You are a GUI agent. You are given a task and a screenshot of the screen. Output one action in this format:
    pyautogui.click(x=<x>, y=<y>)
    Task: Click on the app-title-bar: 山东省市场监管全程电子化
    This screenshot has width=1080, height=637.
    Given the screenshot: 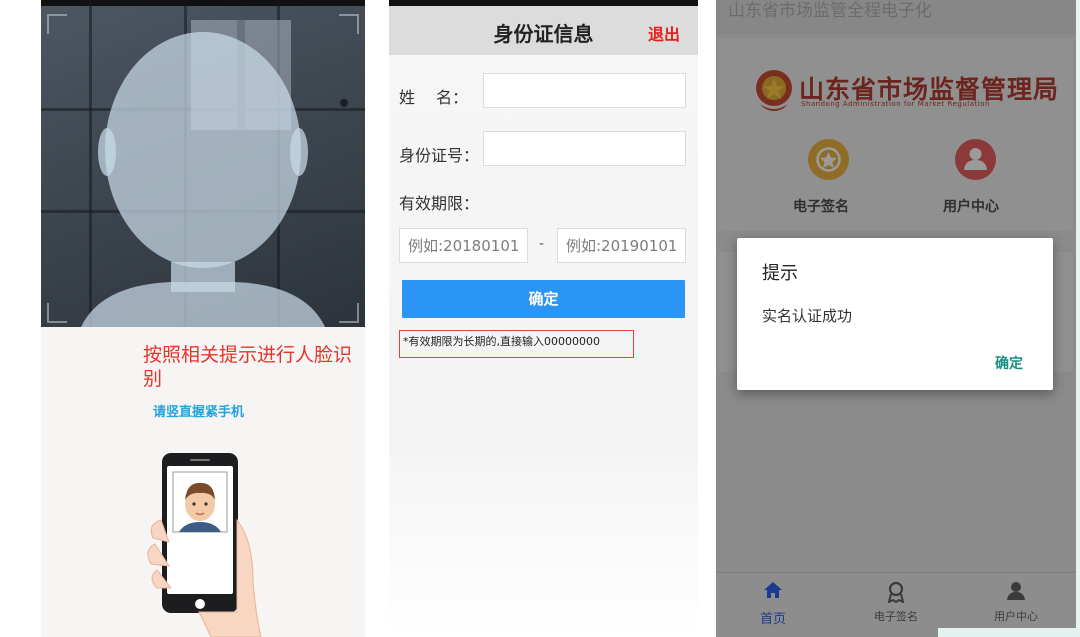 What is the action you would take?
    pyautogui.click(x=896, y=17)
    